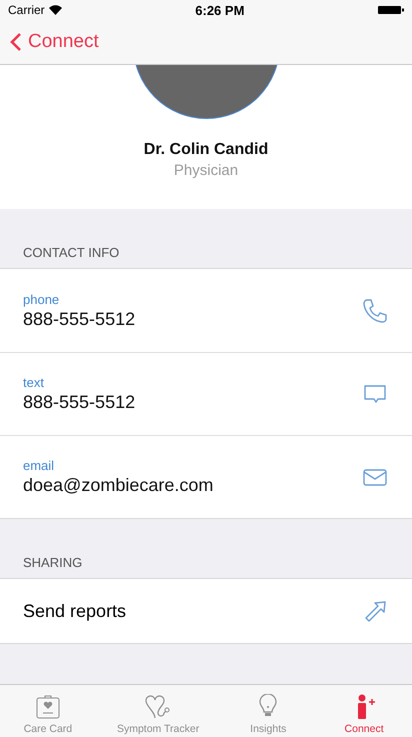 The height and width of the screenshot is (737, 412). I want to click on battery-icon, so click(391, 10).